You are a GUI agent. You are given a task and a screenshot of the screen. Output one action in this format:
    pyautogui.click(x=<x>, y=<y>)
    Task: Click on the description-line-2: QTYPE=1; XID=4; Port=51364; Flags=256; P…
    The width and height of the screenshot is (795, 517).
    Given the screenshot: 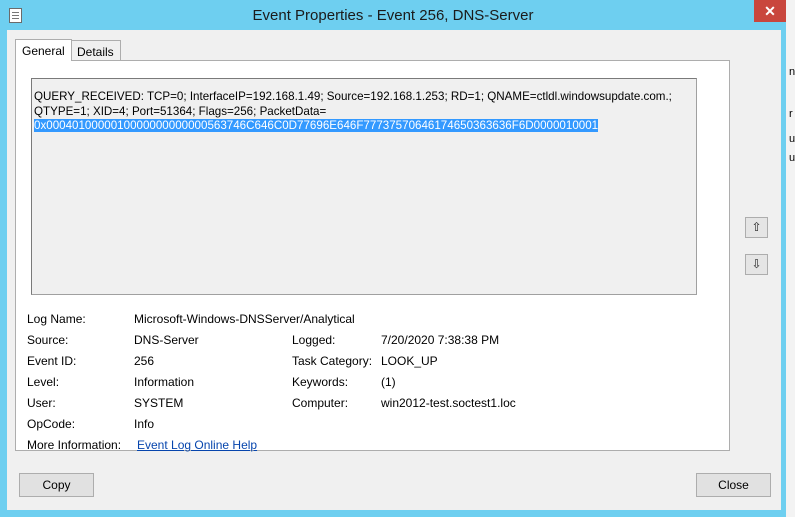 What is the action you would take?
    pyautogui.click(x=180, y=111)
    